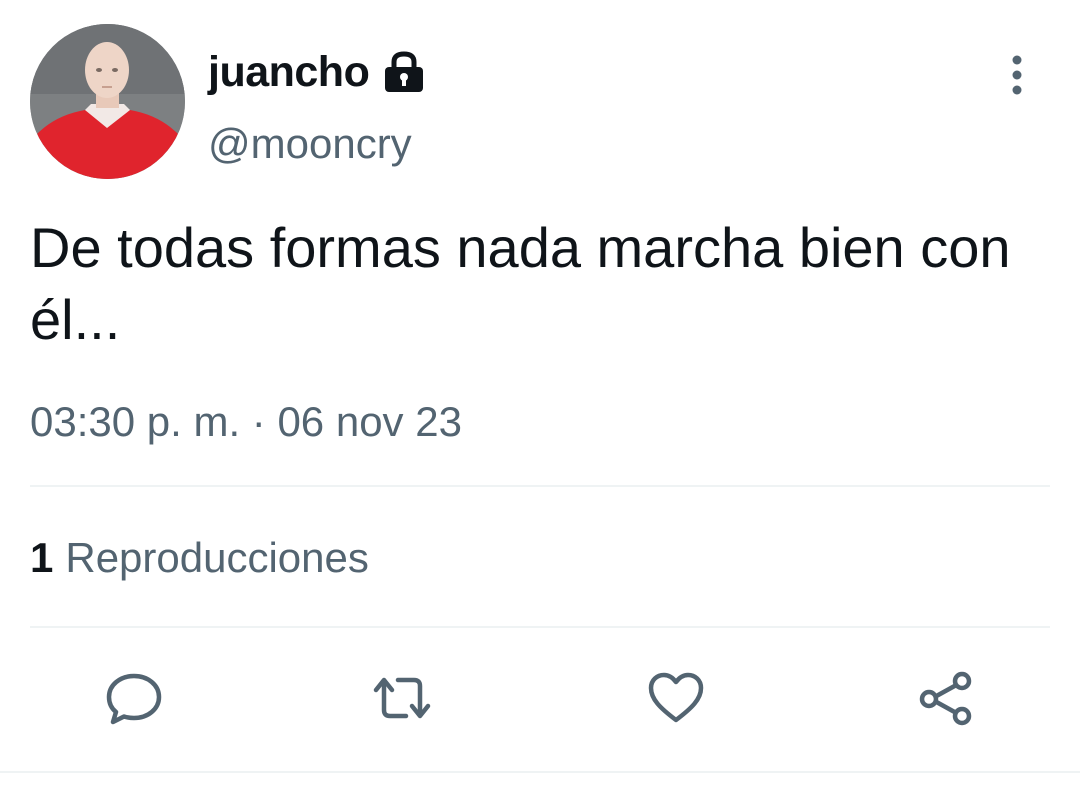 The height and width of the screenshot is (792, 1080). I want to click on heart-icon, so click(676, 700).